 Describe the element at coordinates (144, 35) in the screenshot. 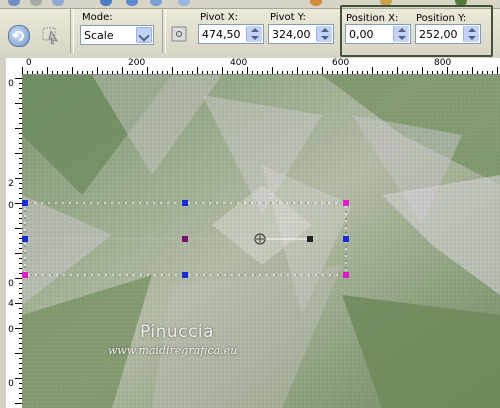

I see `chevron-down-icon` at that location.